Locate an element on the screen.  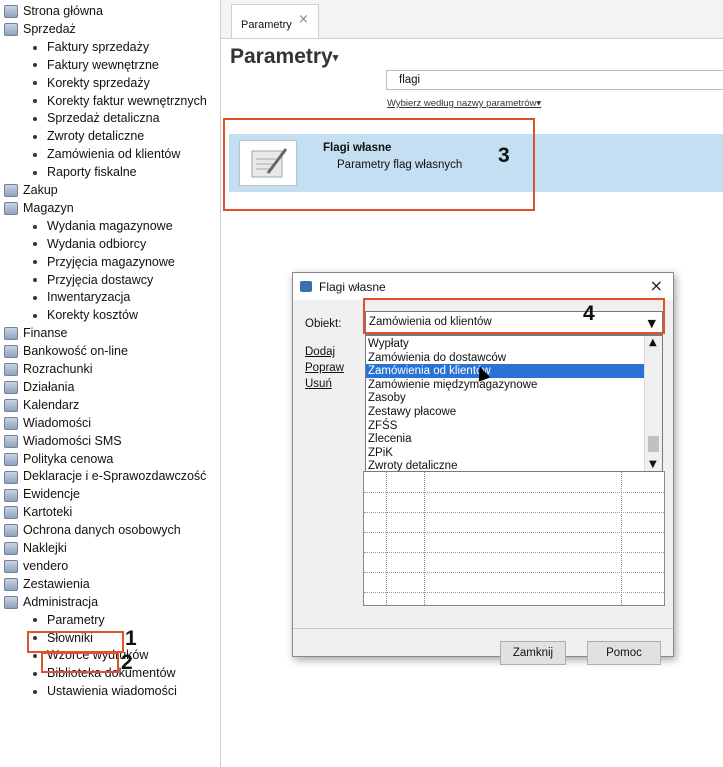
annotation-number-4: 4 is located at coordinates (589, 313).